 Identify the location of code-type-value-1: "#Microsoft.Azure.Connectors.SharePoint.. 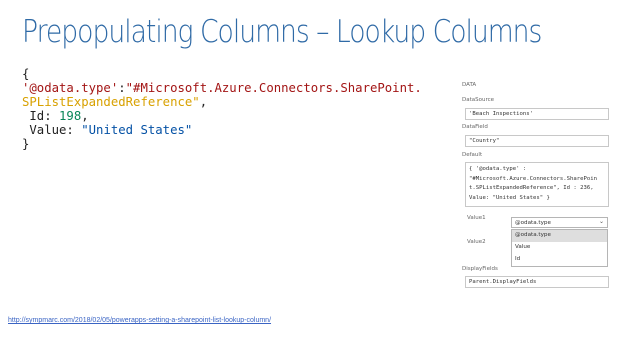
(273, 88).